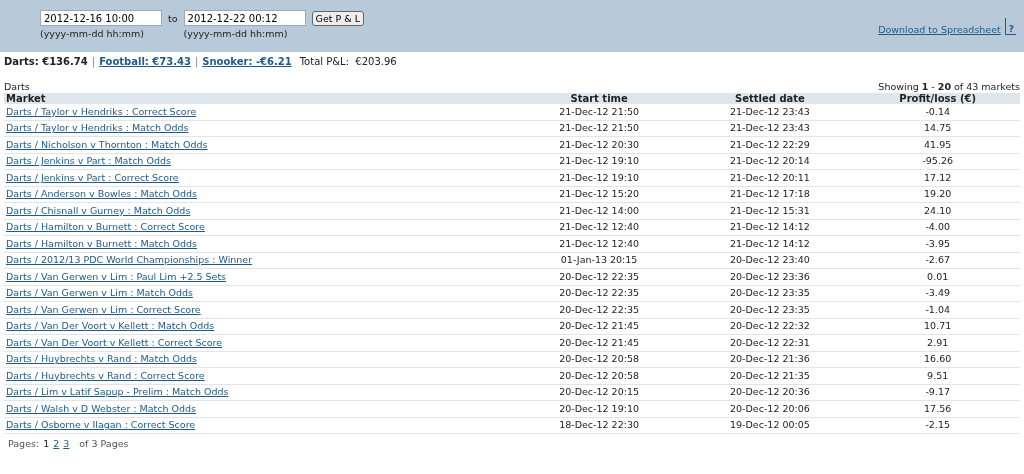 This screenshot has height=474, width=1024. What do you see at coordinates (770, 177) in the screenshot?
I see `table-cell: 21-Dec-12 20:11` at bounding box center [770, 177].